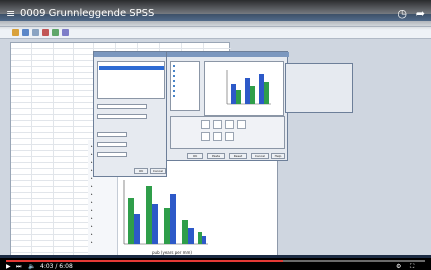 The height and width of the screenshot is (270, 431). Describe the element at coordinates (10, 13) in the screenshot. I see `hamburger-menu-icon: ≡` at that location.